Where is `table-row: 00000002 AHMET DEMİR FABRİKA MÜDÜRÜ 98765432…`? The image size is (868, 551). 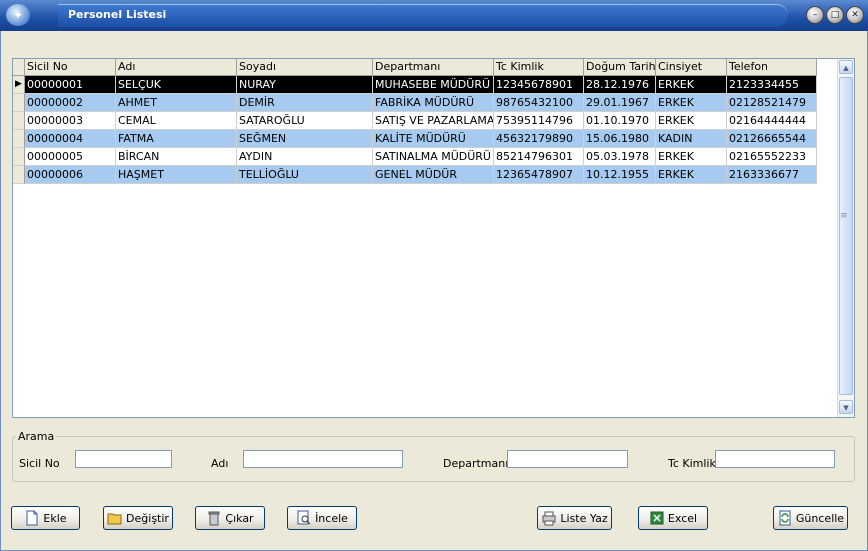
table-row: 00000002 AHMET DEMİR FABRİKA MÜDÜRÜ 98765432… is located at coordinates (415, 103).